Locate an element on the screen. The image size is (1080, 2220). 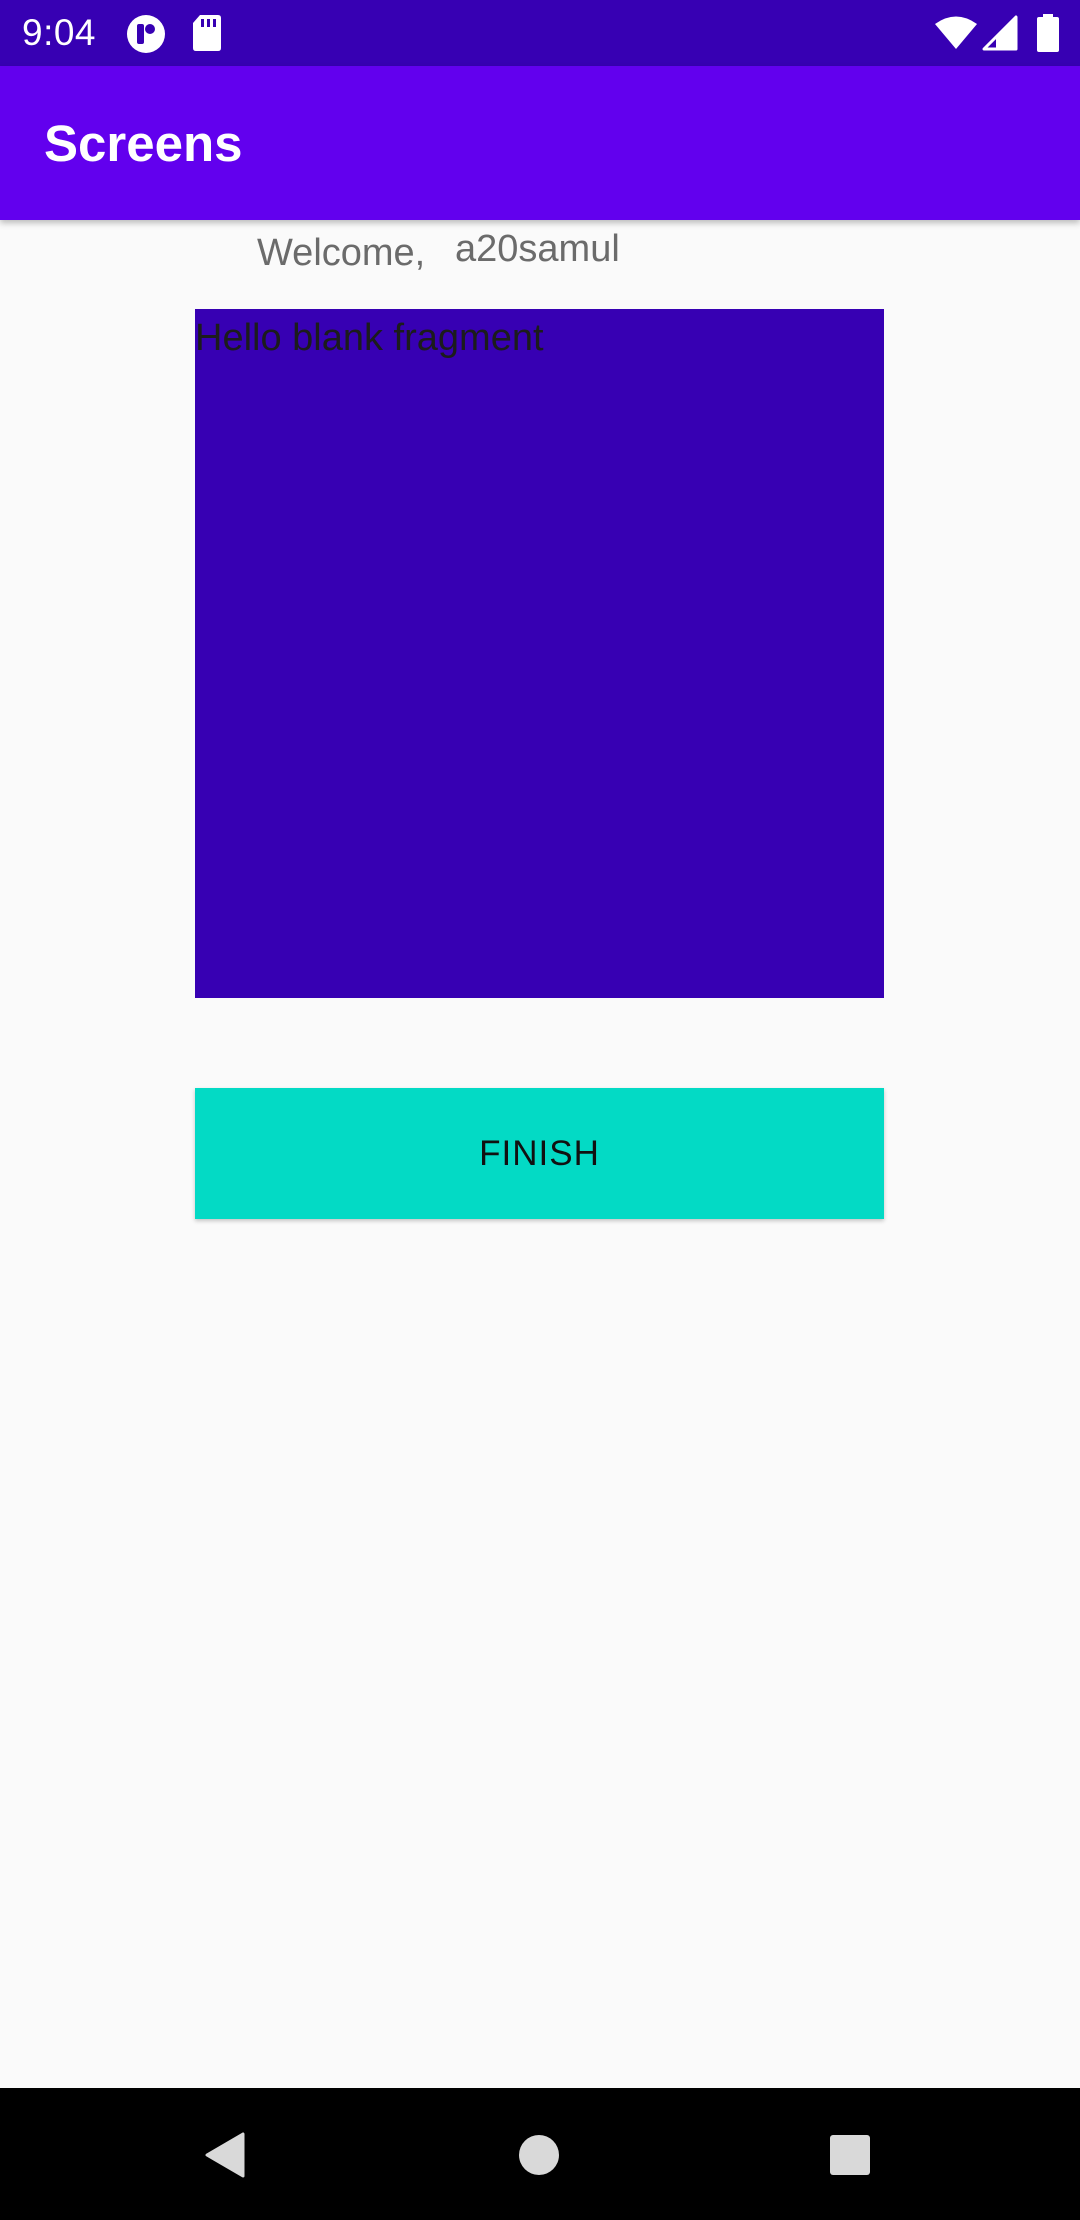
navigation-bar is located at coordinates (540, 2154).